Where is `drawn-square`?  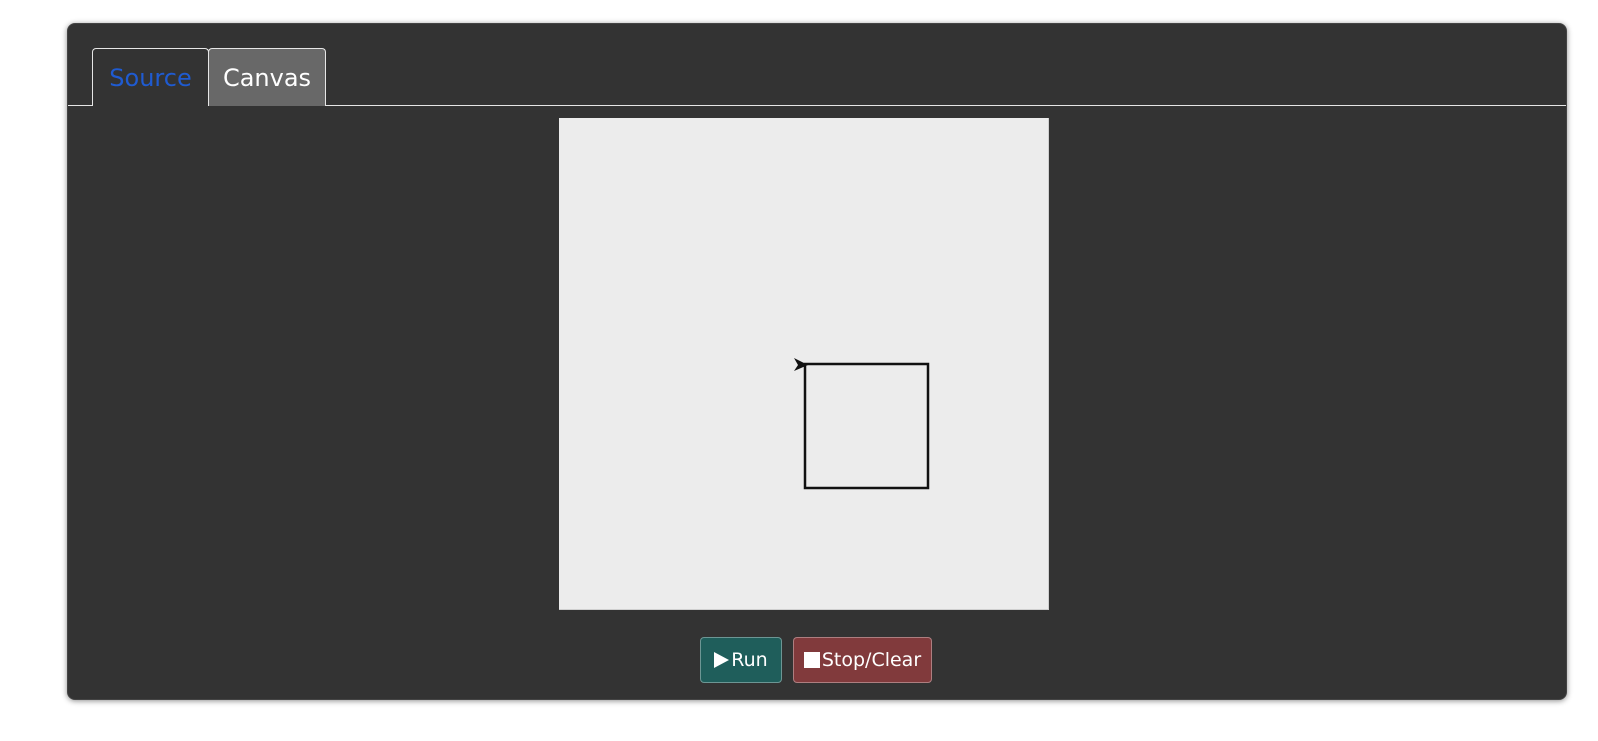 drawn-square is located at coordinates (866, 426).